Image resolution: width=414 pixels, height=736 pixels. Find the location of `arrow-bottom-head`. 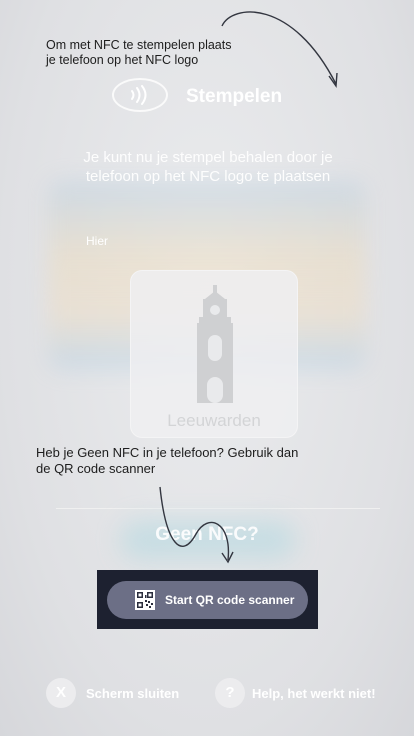

arrow-bottom-head is located at coordinates (227, 557).